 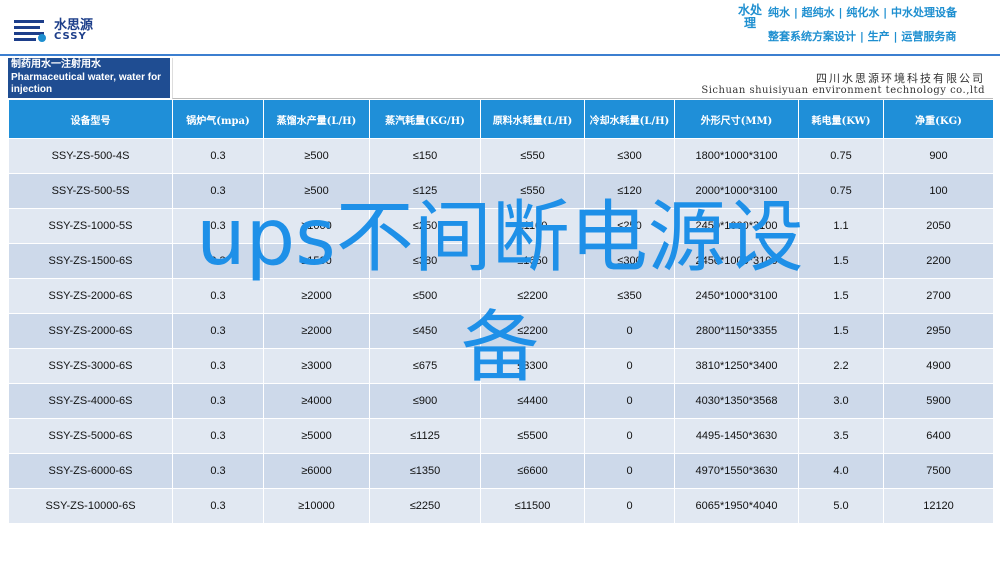 I want to click on table-cell: SSY-ZS-2000-6S, so click(x=90, y=331).